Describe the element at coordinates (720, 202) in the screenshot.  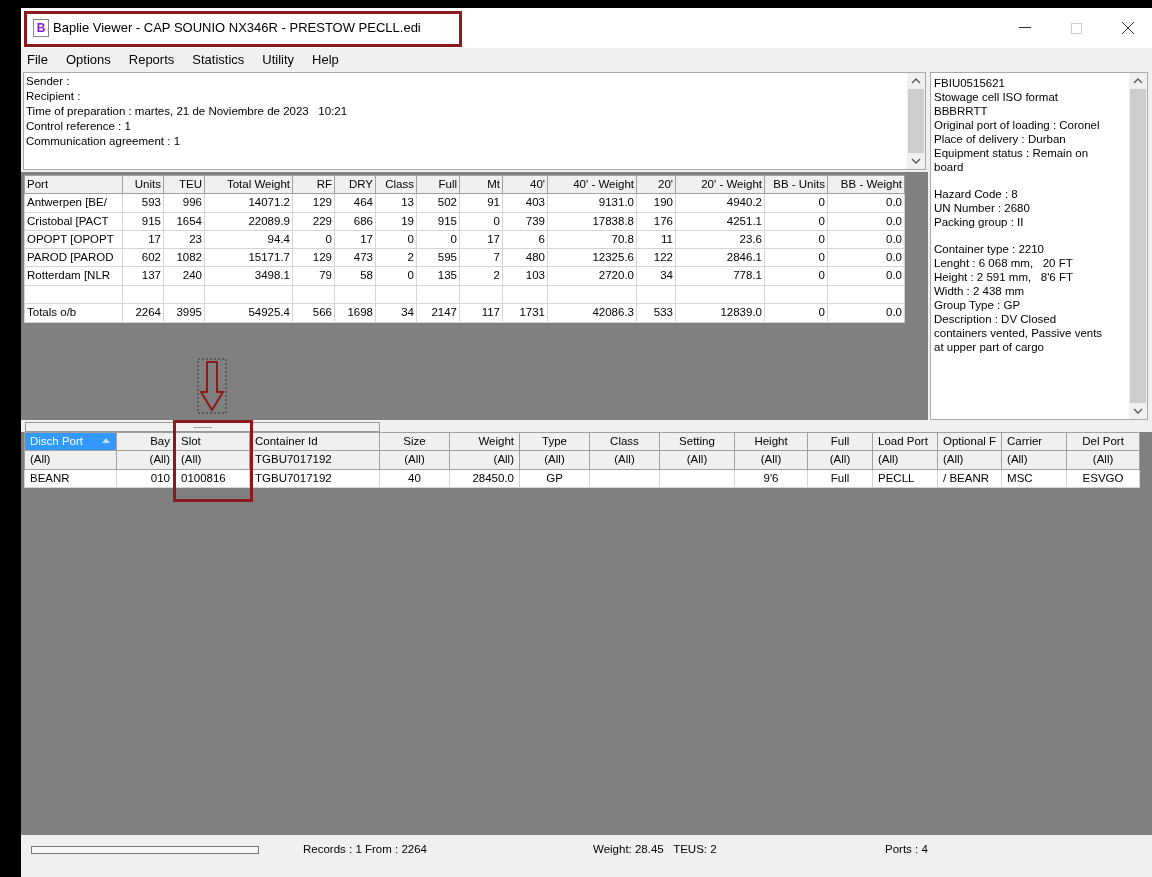
I see `table-cell: 4940.2` at that location.